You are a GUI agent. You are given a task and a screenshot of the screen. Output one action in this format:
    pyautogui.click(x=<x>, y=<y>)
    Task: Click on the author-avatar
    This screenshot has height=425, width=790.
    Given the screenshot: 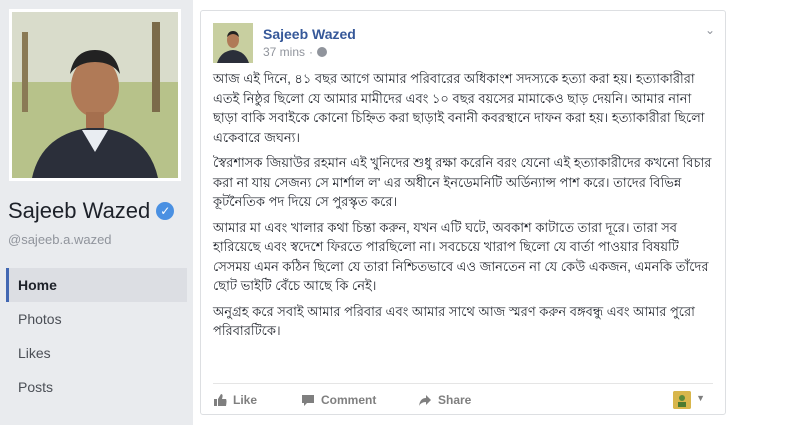 What is the action you would take?
    pyautogui.click(x=233, y=43)
    